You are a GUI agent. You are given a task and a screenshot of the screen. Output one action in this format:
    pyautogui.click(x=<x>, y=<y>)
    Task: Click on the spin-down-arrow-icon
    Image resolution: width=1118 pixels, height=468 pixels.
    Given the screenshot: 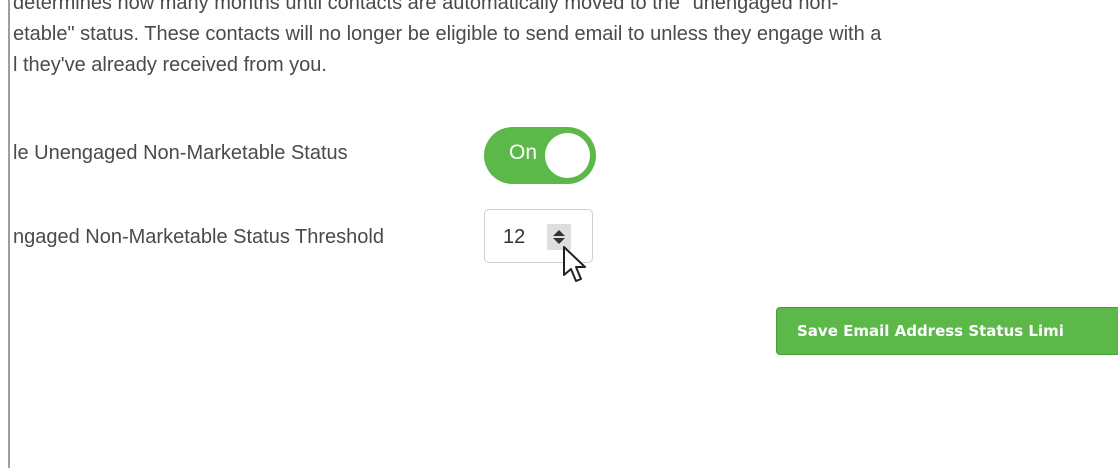 What is the action you would take?
    pyautogui.click(x=559, y=241)
    